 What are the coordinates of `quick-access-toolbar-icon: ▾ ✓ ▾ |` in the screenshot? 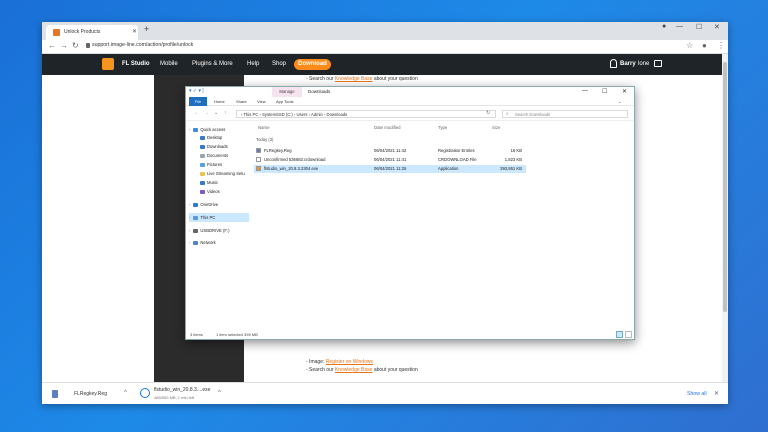 It's located at (196, 91).